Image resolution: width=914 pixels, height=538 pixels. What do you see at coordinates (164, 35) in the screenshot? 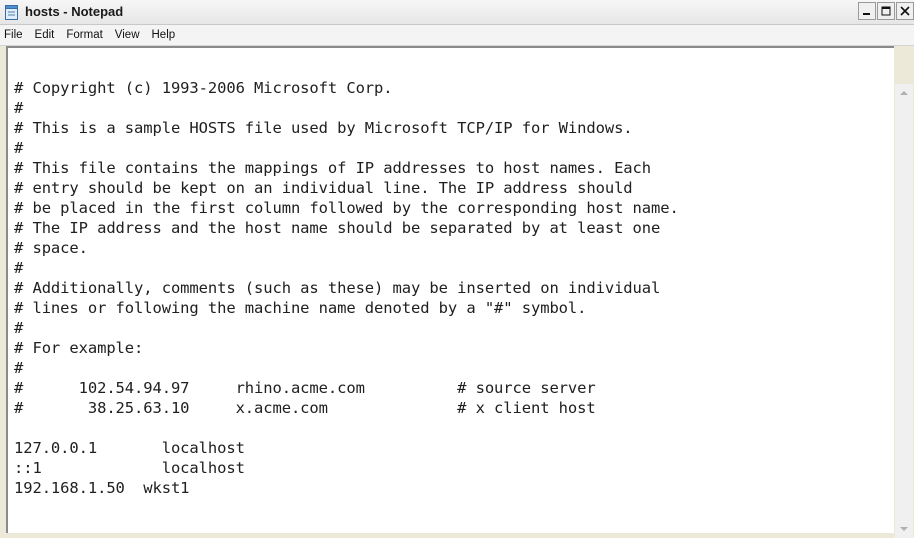
I see `menu-help: Help` at bounding box center [164, 35].